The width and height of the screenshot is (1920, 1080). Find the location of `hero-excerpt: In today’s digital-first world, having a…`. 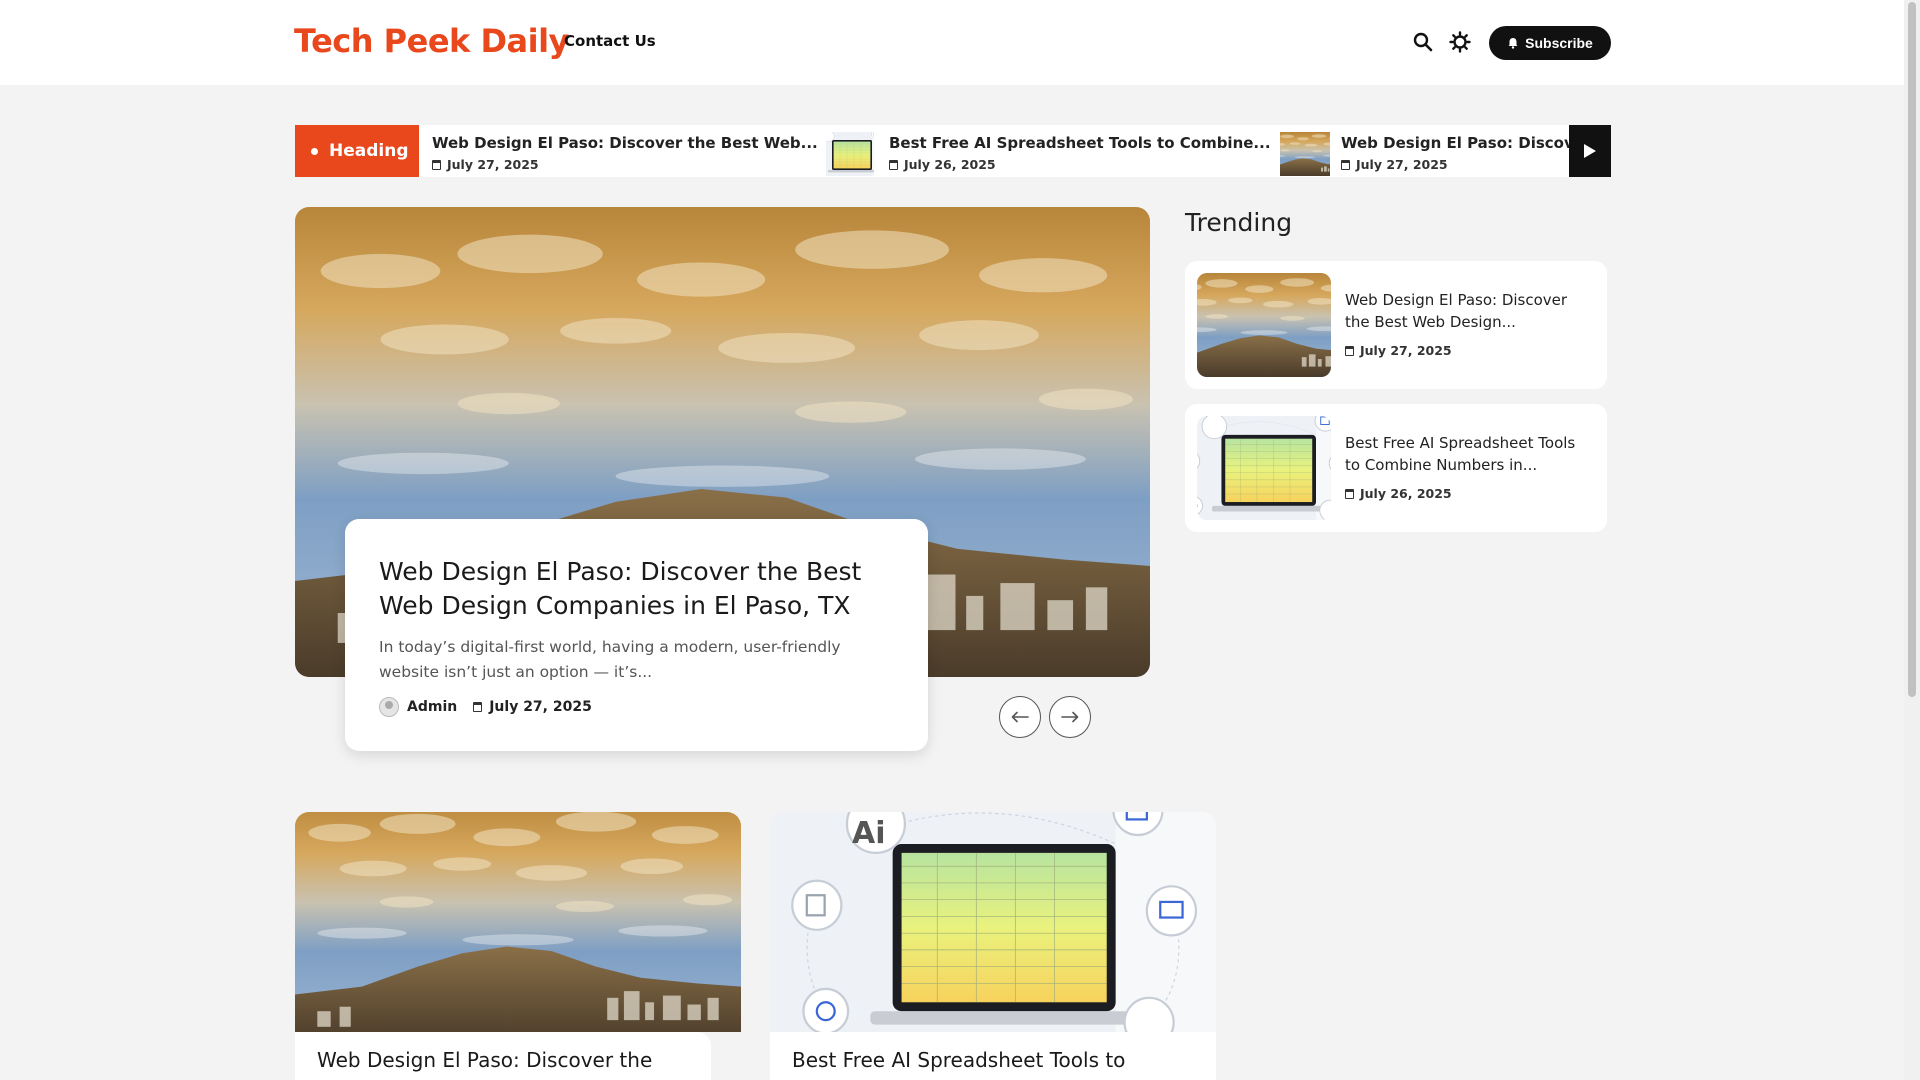

hero-excerpt: In today’s digital-first world, having a… is located at coordinates (610, 659).